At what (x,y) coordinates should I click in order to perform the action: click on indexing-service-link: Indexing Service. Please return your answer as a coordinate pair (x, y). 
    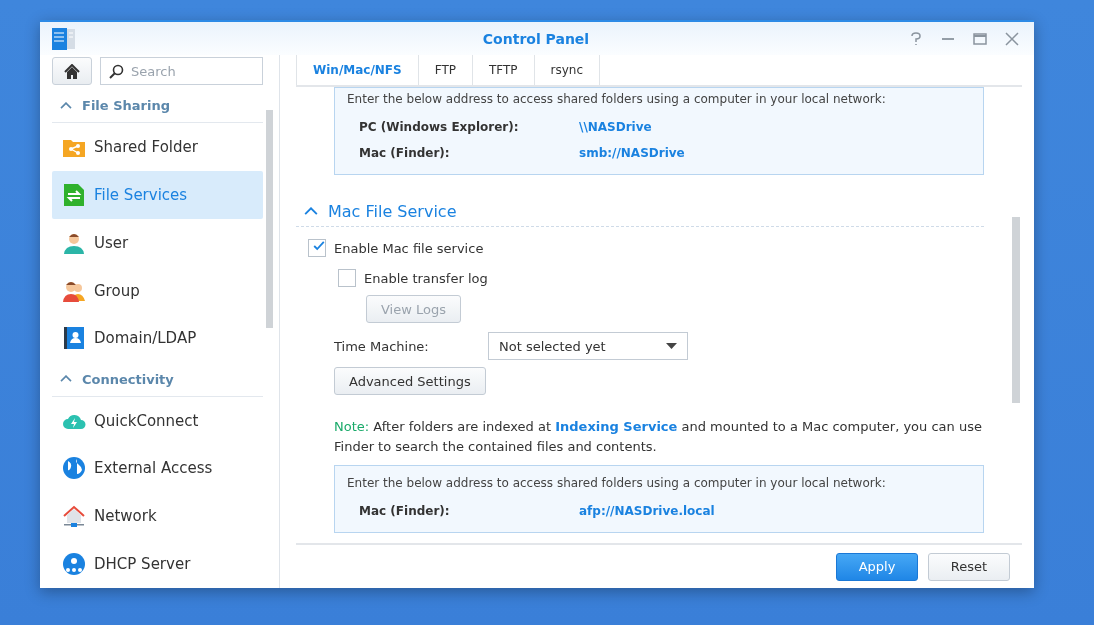
    Looking at the image, I should click on (616, 426).